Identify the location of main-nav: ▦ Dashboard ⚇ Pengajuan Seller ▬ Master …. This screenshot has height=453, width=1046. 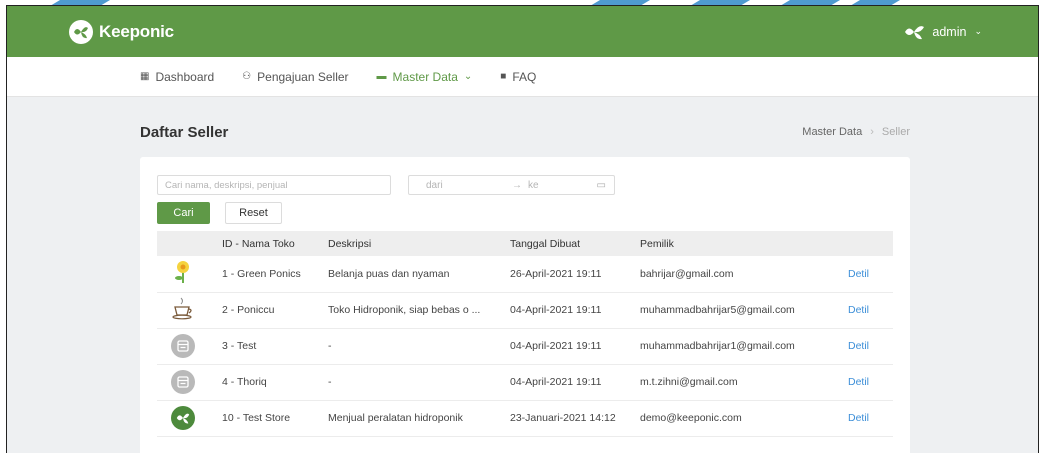
(522, 77).